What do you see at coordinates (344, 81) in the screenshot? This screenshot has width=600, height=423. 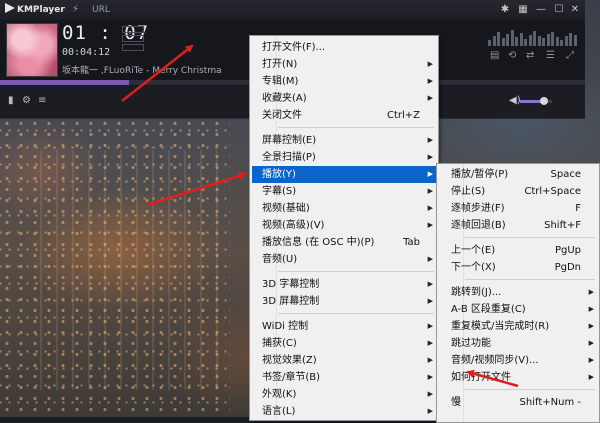 I see `main-menu-item: 专辑(M) ▶` at bounding box center [344, 81].